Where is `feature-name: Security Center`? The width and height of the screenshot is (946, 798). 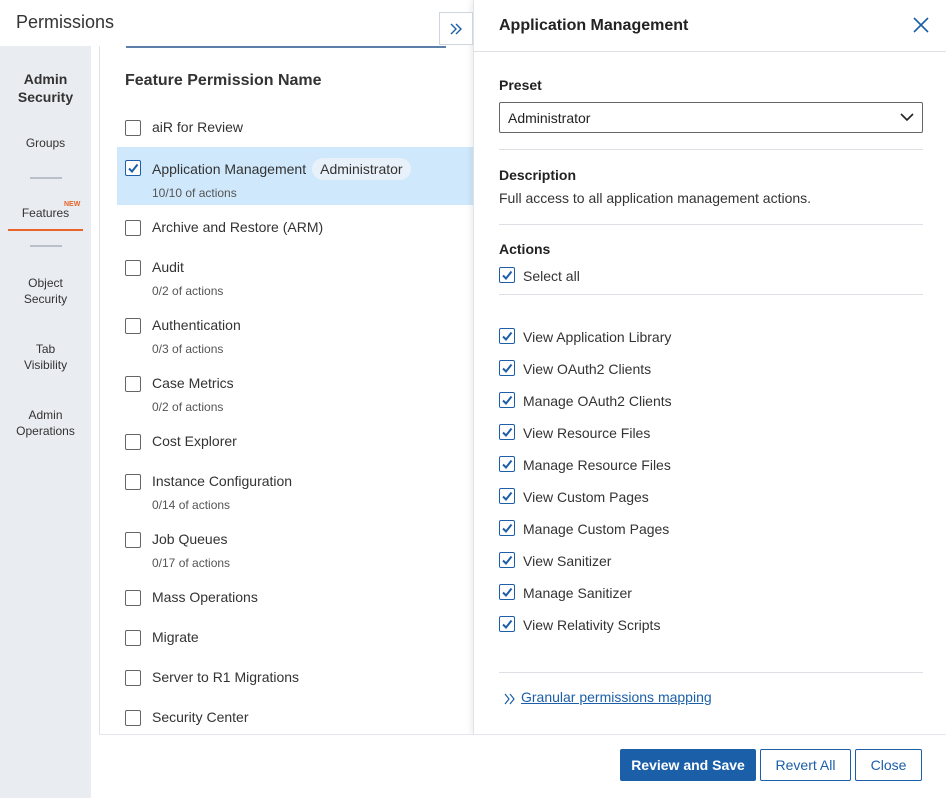 feature-name: Security Center is located at coordinates (200, 717).